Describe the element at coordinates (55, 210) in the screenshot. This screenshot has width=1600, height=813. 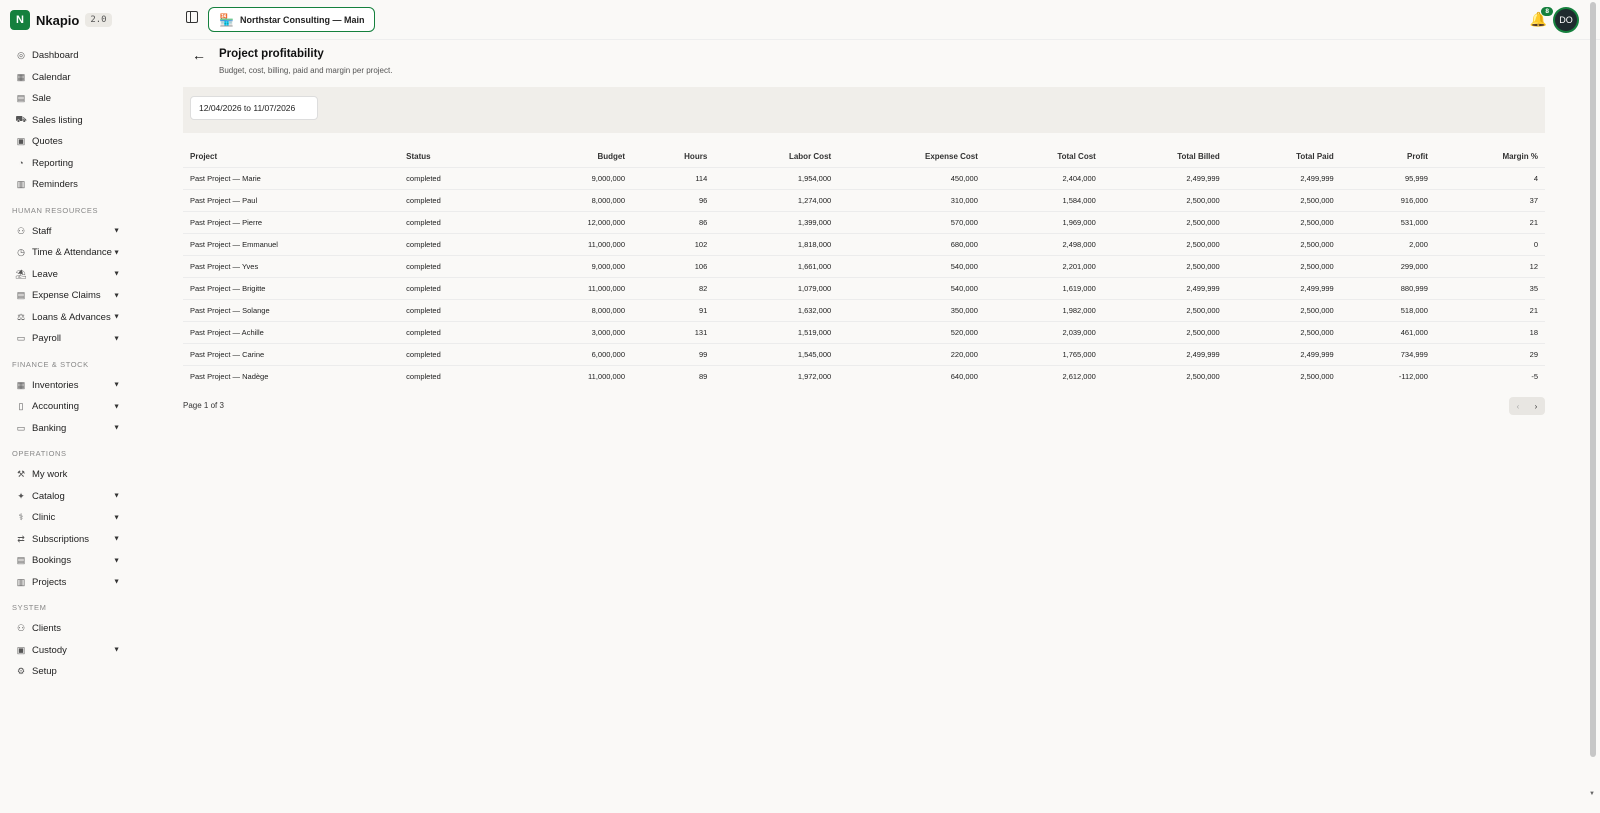
I see `sidebar-section-human-resources: Human Resources` at that location.